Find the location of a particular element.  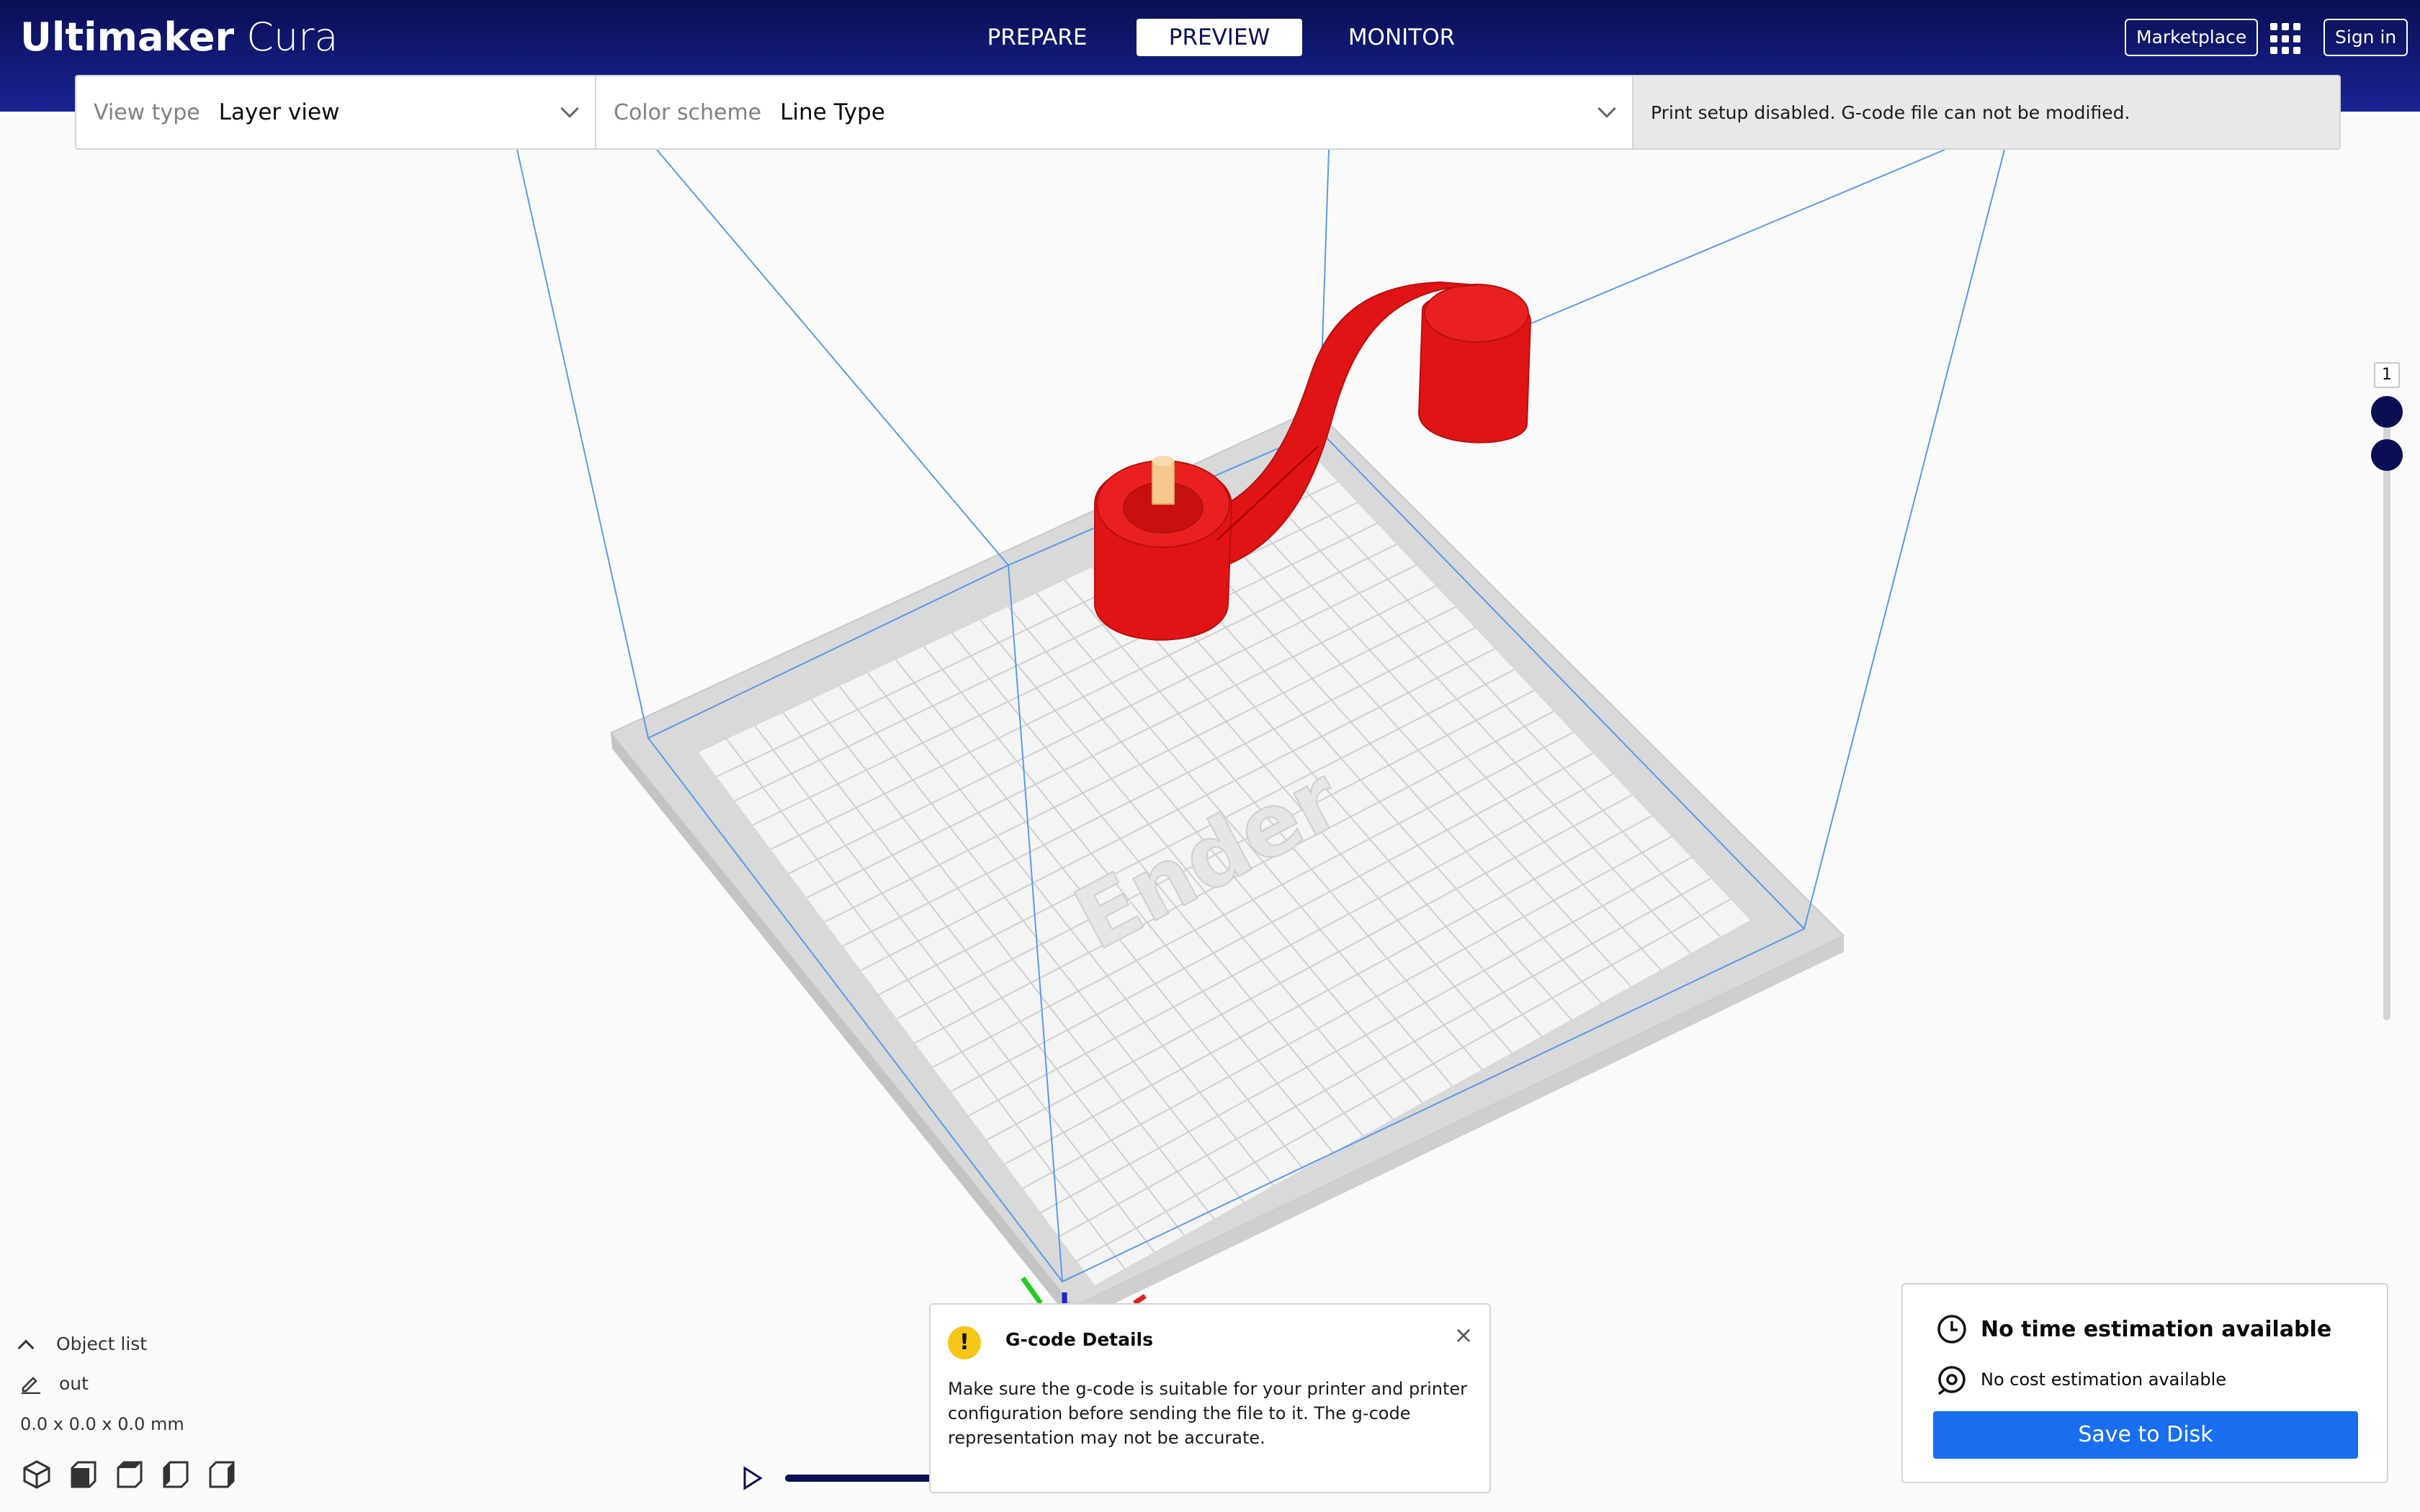

clock-icon is located at coordinates (1951, 1329).